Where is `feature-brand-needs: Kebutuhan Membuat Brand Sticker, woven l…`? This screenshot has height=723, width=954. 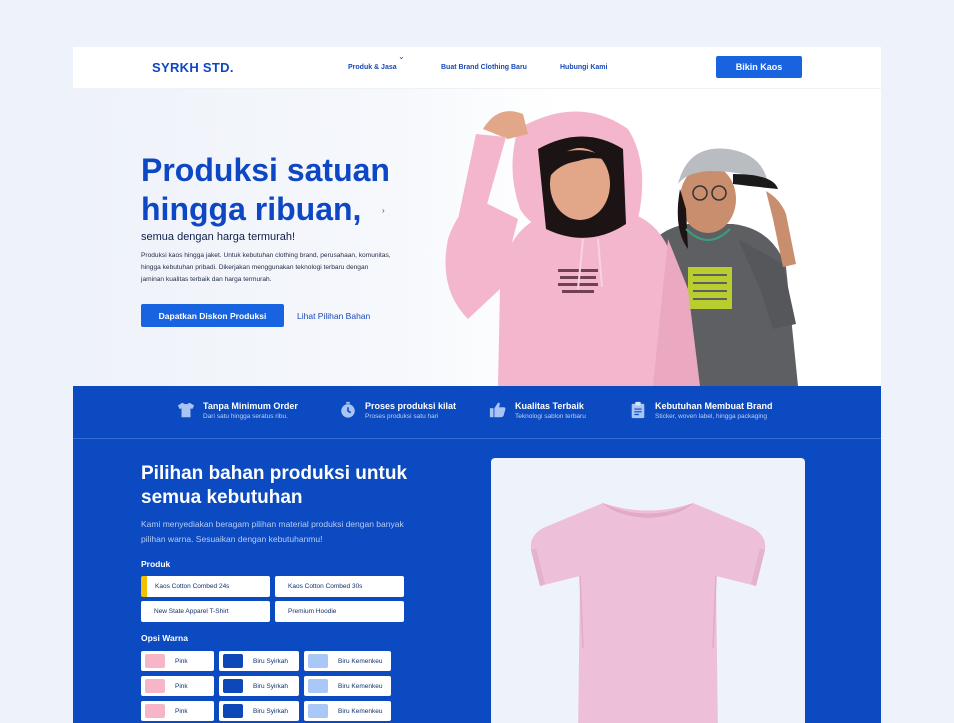
feature-brand-needs: Kebutuhan Membuat Brand Sticker, woven l… is located at coordinates (701, 411).